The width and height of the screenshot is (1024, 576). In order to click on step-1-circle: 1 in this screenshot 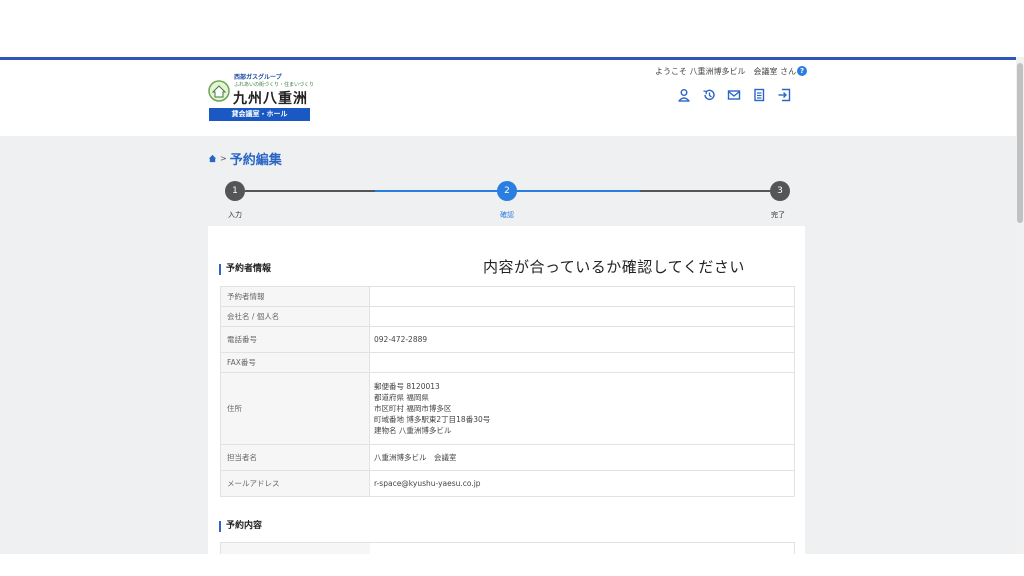, I will do `click(235, 191)`.